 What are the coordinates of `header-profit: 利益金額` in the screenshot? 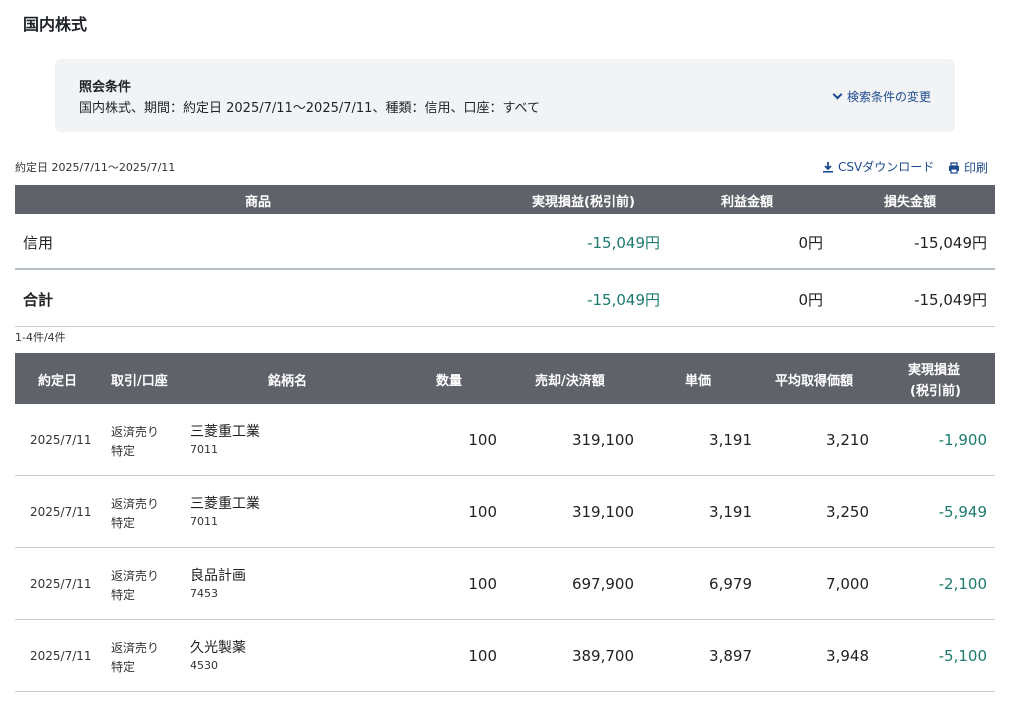 It's located at (747, 202).